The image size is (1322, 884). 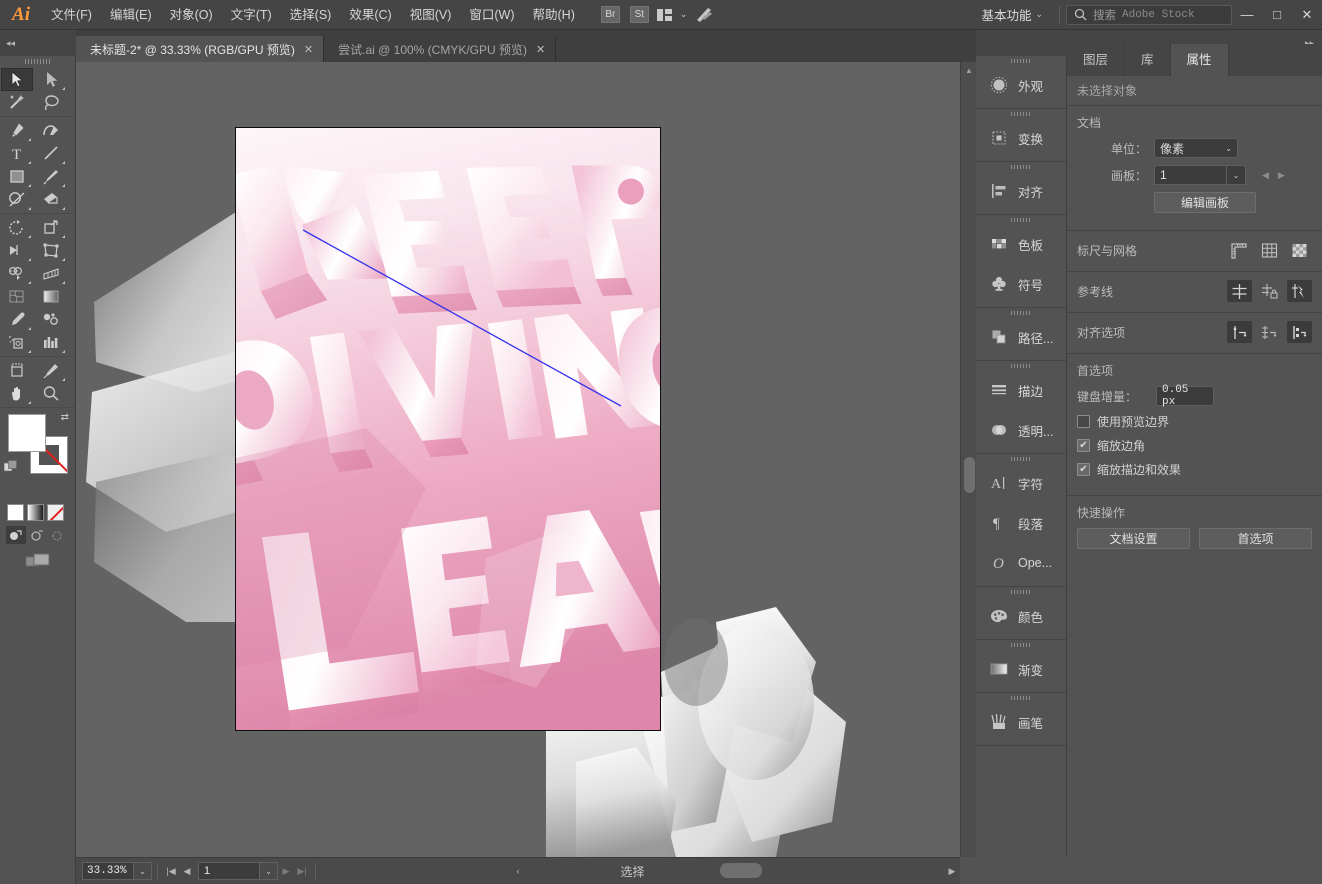 I want to click on document-tab-inactive: 尝试.ai @ 100% (CMYK/GPU 预览) ✕, so click(x=440, y=49).